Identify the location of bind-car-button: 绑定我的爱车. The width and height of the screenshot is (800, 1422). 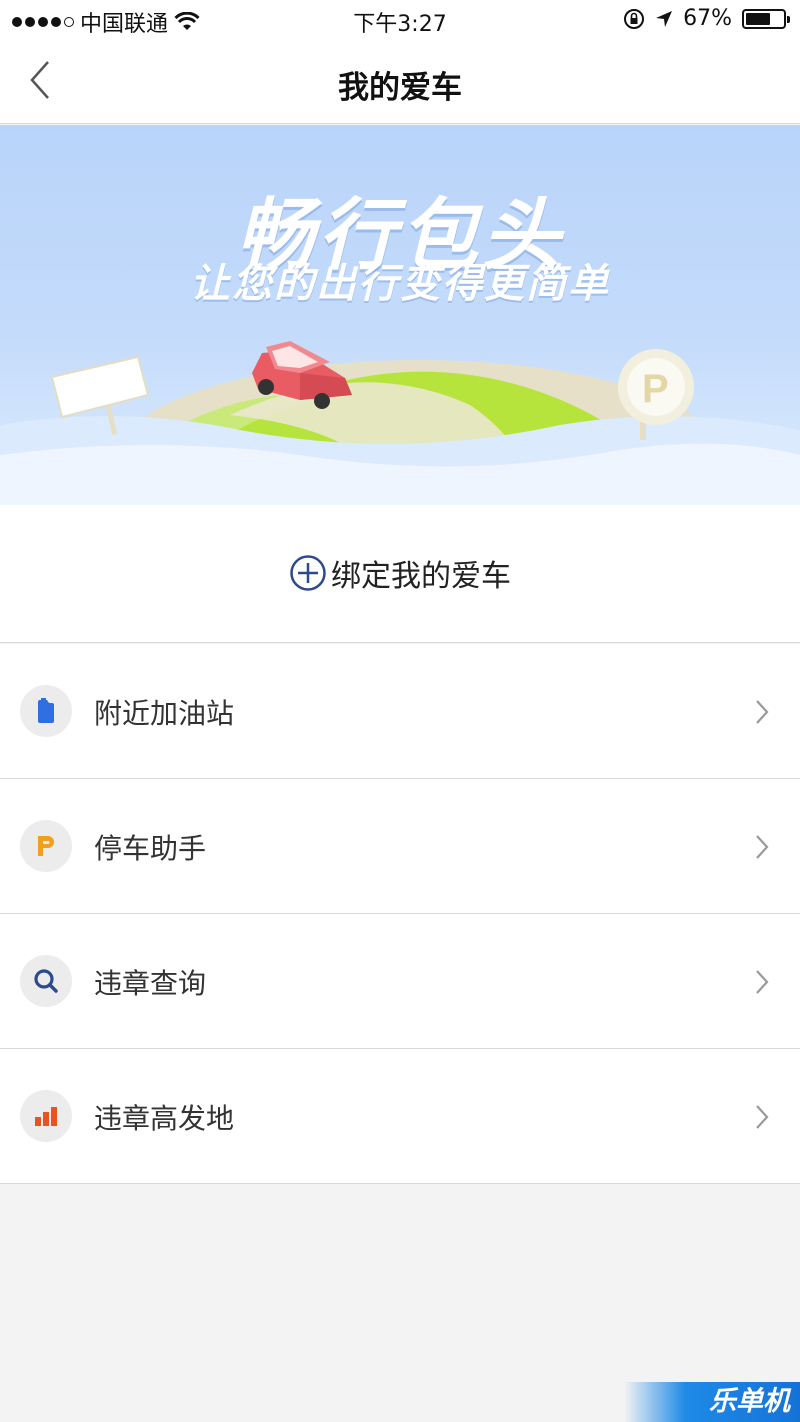
(400, 573).